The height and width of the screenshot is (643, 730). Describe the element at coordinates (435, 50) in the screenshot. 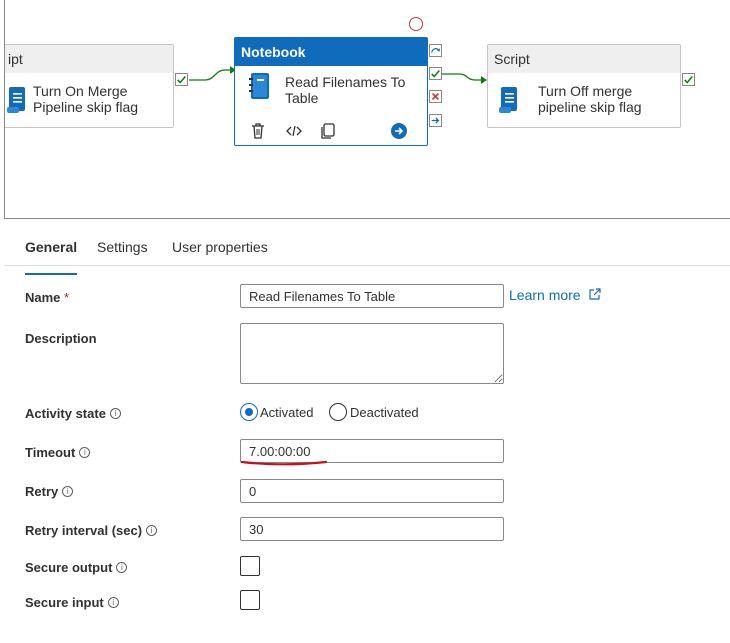

I see `skip-output-icon` at that location.